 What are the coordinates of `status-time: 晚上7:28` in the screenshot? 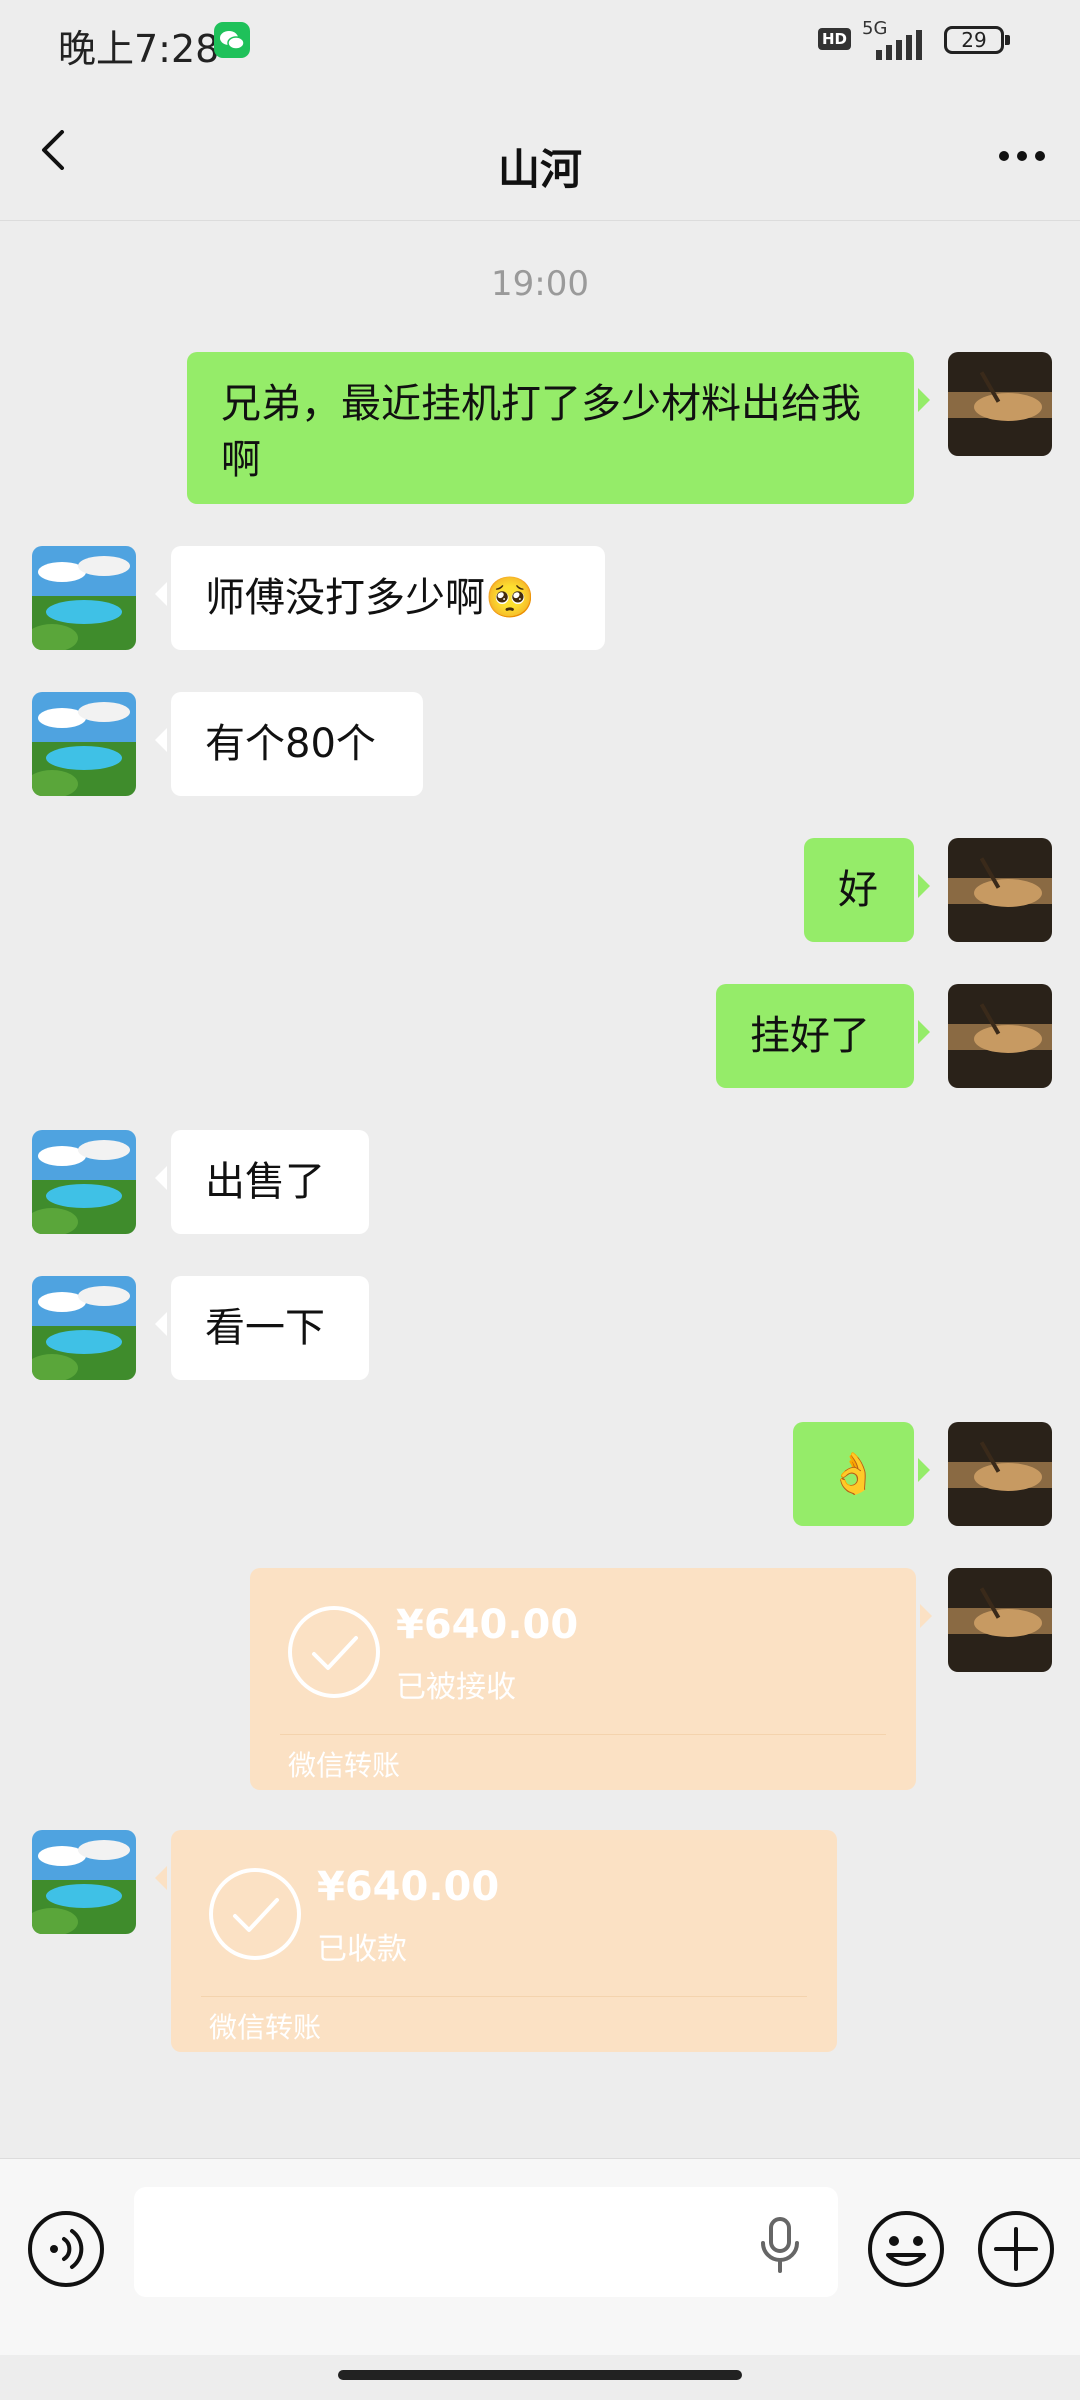 It's located at (139, 49).